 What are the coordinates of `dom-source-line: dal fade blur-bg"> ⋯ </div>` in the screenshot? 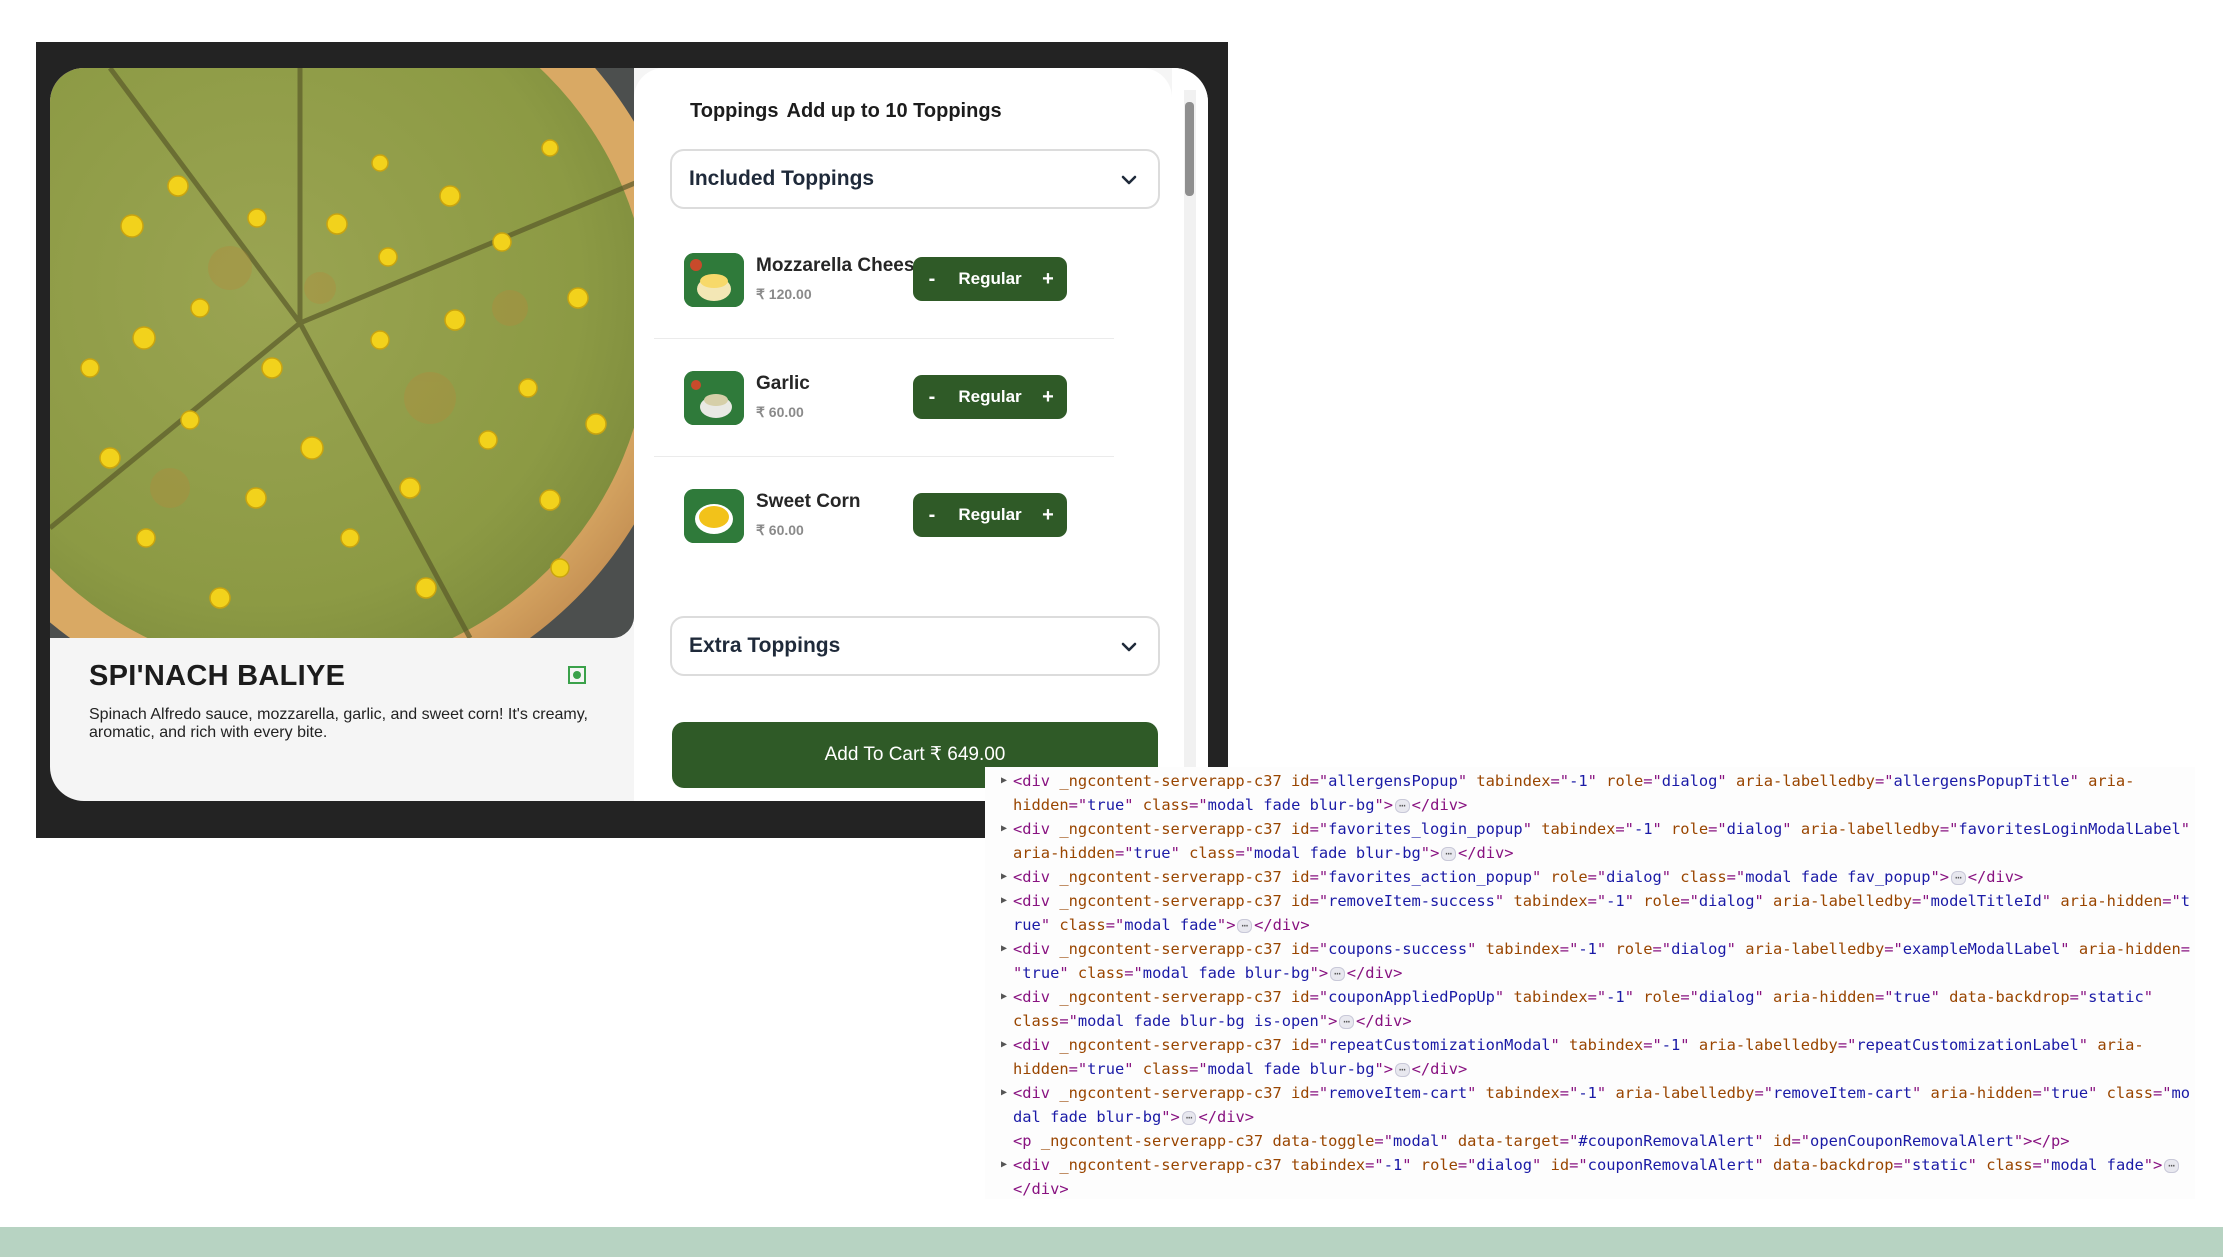 It's located at (1604, 1117).